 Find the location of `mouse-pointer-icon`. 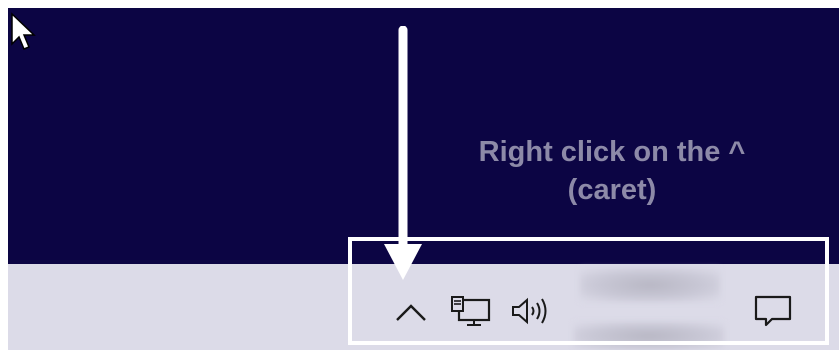

mouse-pointer-icon is located at coordinates (23, 31).